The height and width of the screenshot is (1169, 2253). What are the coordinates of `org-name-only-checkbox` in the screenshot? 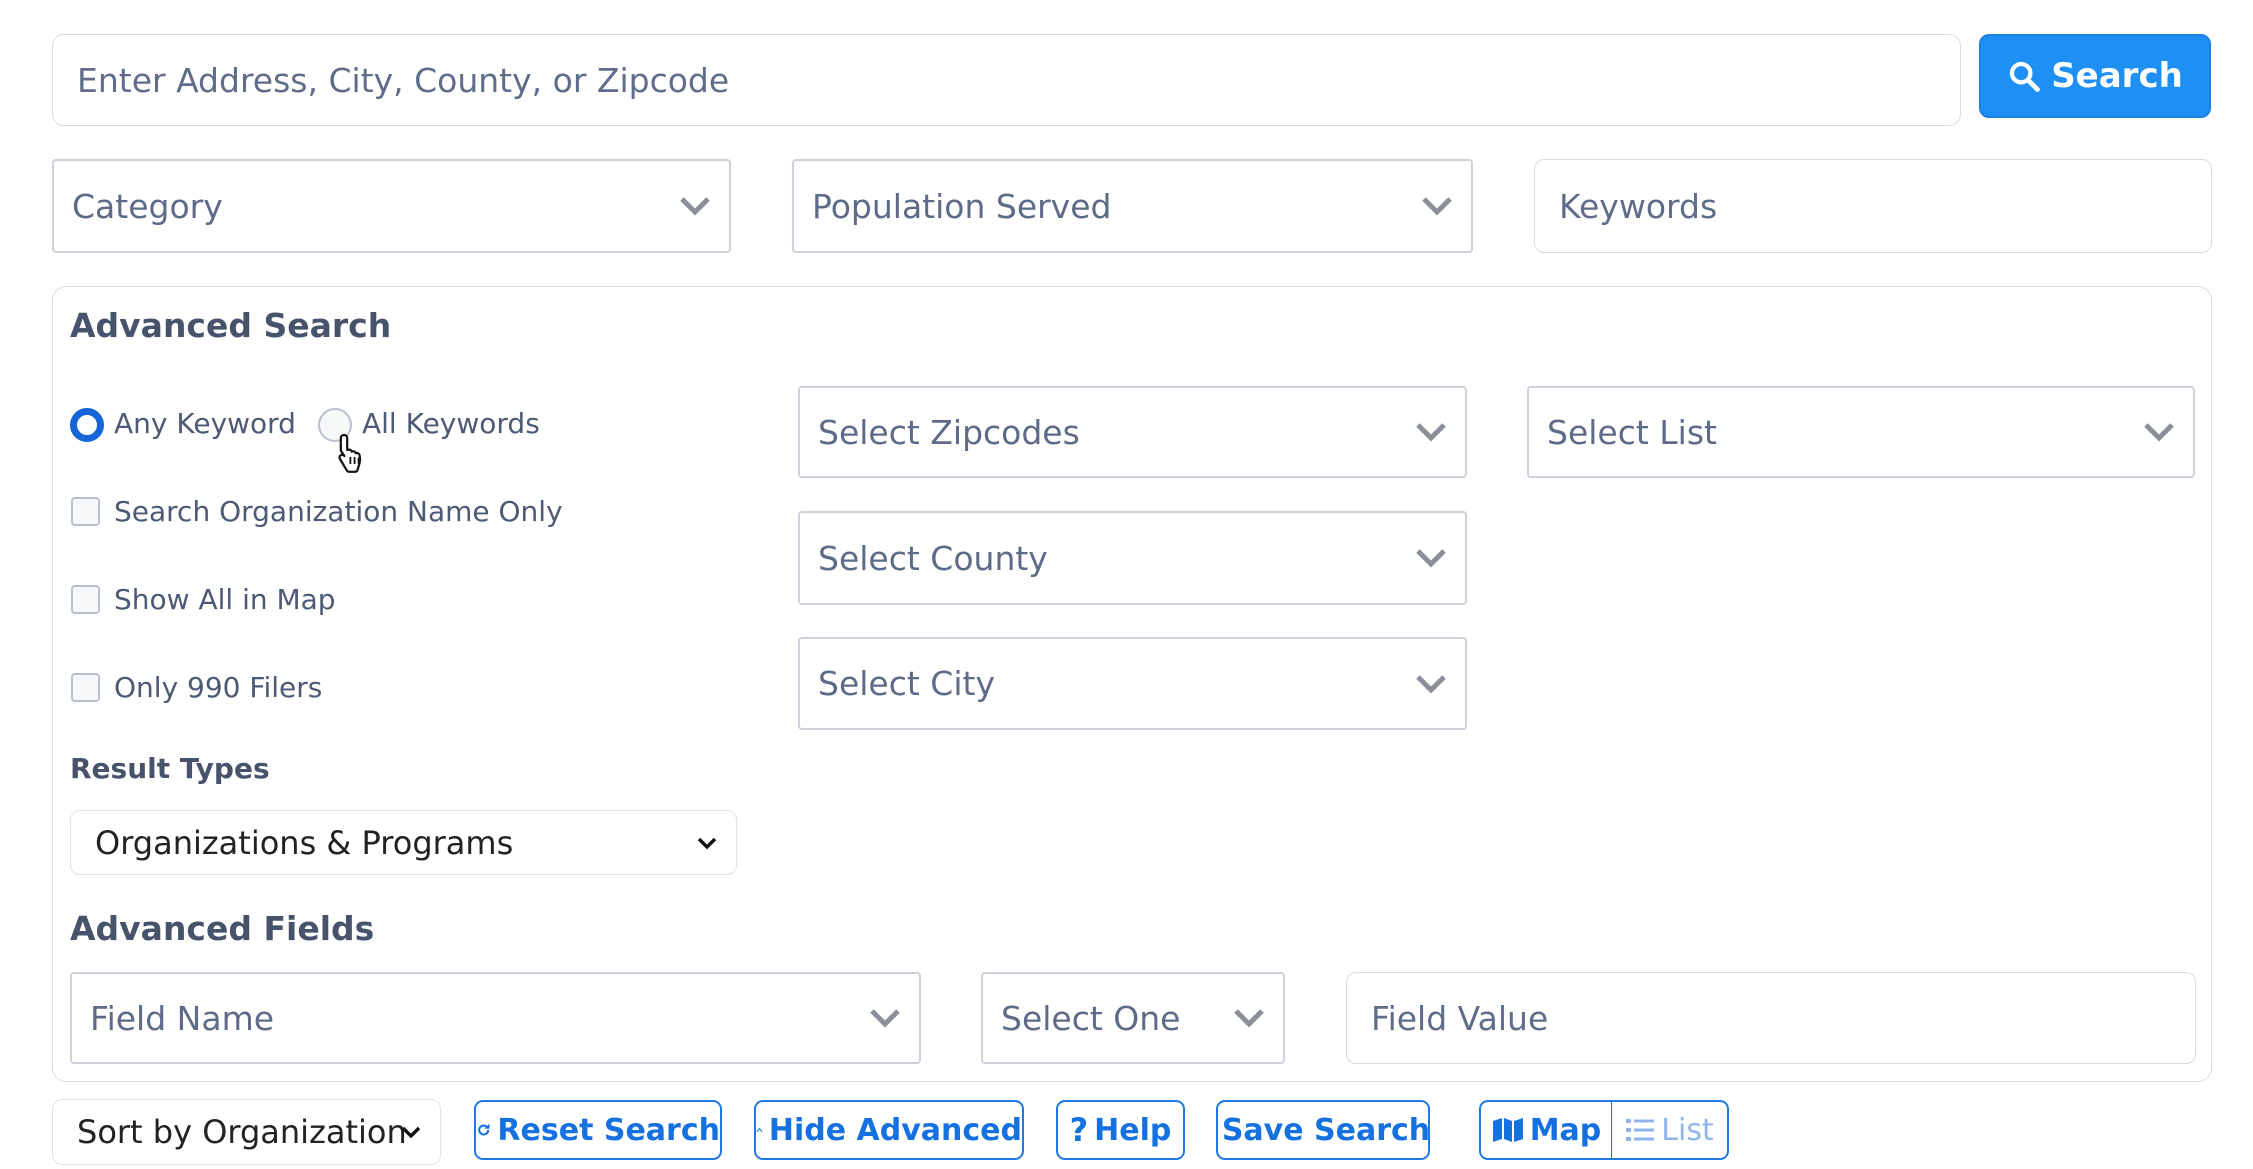 It's located at (85, 511).